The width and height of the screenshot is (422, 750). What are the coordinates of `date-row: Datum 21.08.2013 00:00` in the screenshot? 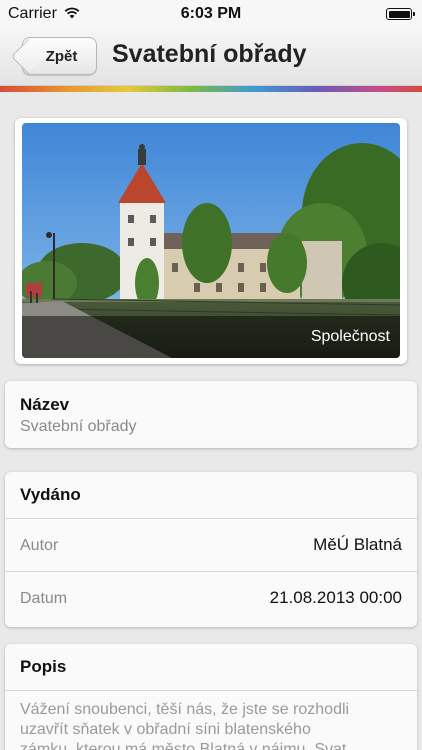 It's located at (211, 597).